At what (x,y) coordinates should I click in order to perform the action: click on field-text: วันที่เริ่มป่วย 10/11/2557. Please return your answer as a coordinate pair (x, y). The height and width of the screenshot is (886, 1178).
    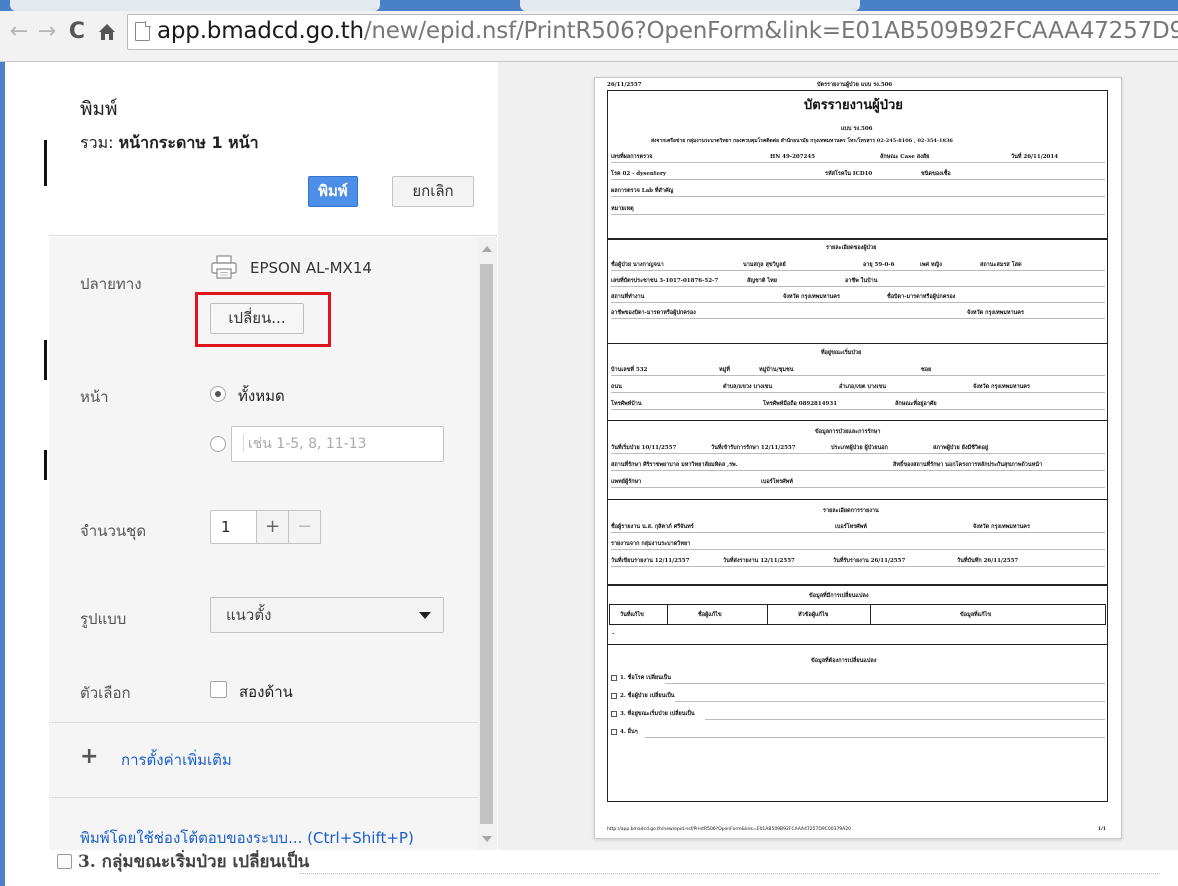
    Looking at the image, I should click on (644, 448).